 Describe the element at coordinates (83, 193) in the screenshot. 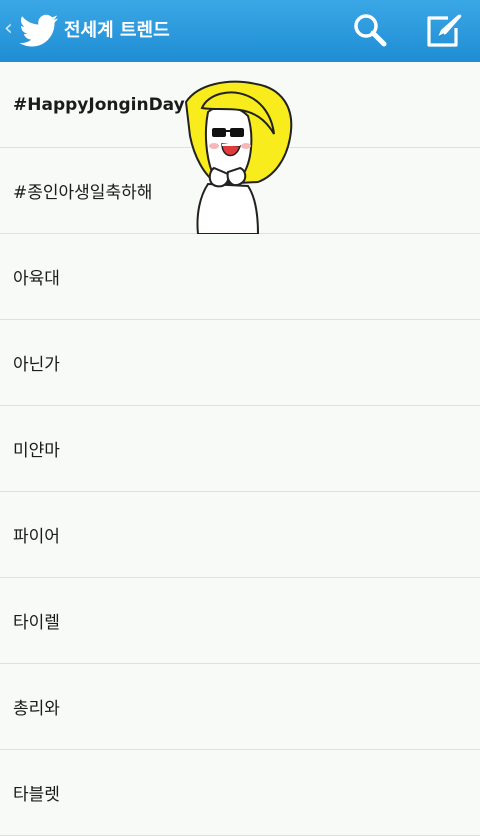

I see `trend-label: #종인아생일축하해` at that location.